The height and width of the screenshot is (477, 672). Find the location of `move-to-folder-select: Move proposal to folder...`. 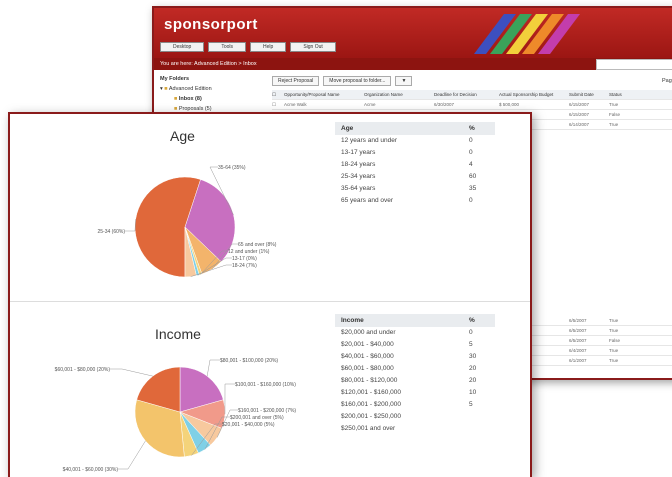

move-to-folder-select: Move proposal to folder... is located at coordinates (357, 81).